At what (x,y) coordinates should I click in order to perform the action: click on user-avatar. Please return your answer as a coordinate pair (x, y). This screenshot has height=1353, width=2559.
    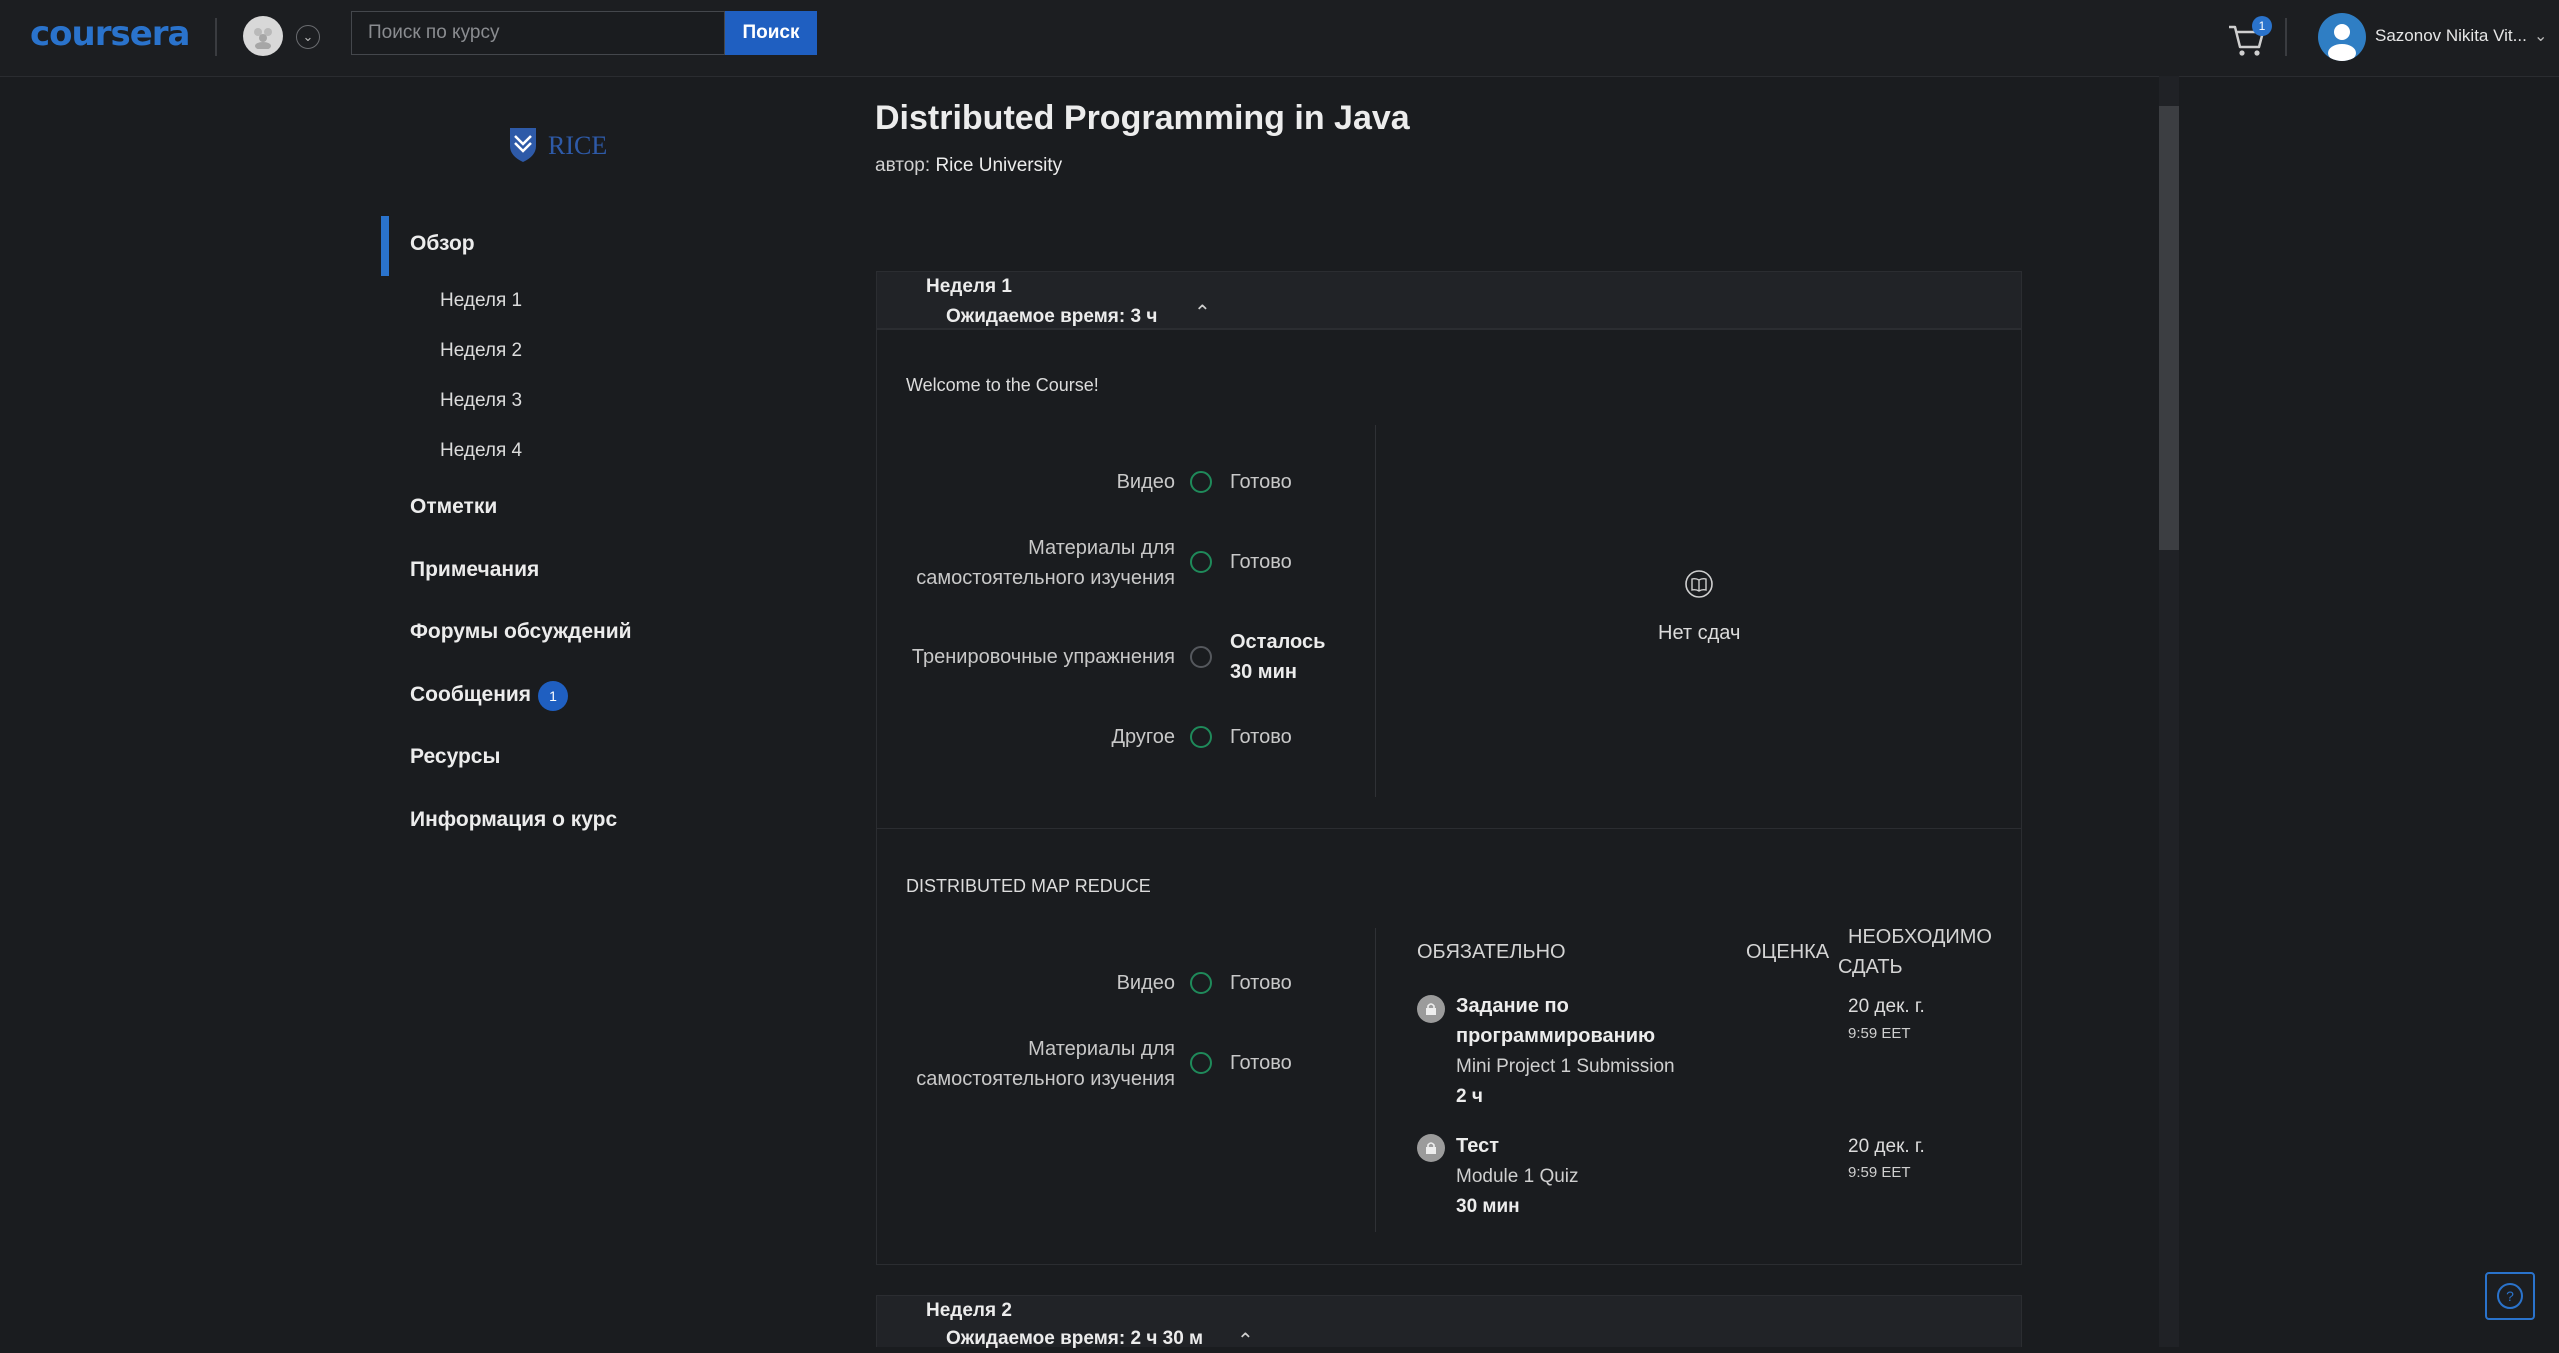
    Looking at the image, I should click on (2342, 37).